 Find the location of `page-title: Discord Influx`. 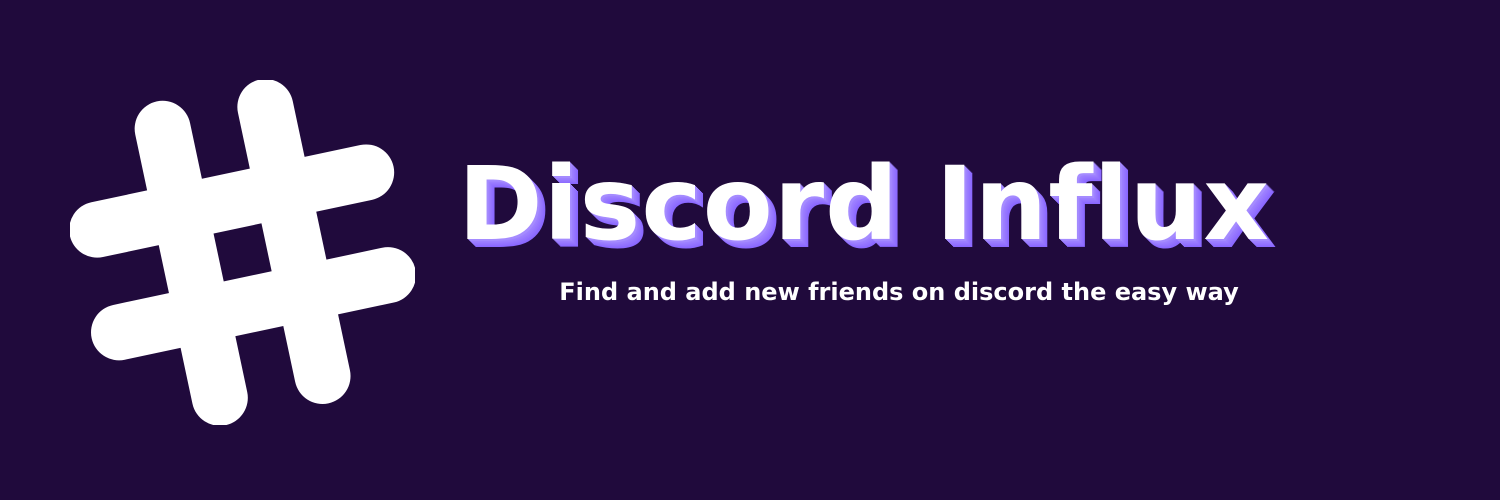

page-title: Discord Influx is located at coordinates (864, 204).